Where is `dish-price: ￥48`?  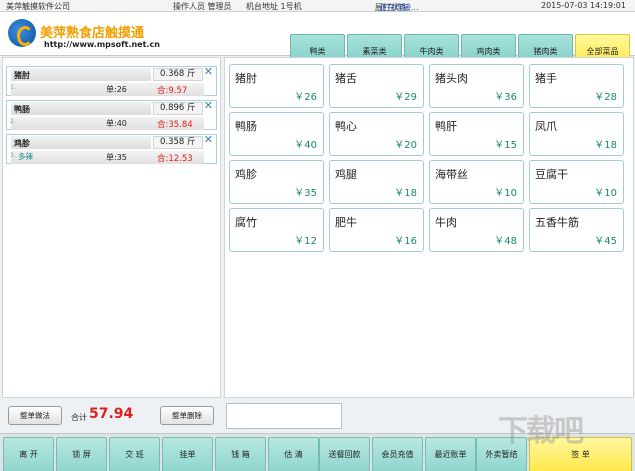
dish-price: ￥48 is located at coordinates (505, 241).